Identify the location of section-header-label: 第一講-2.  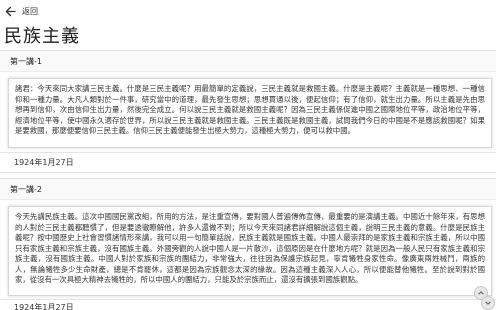
(26, 189).